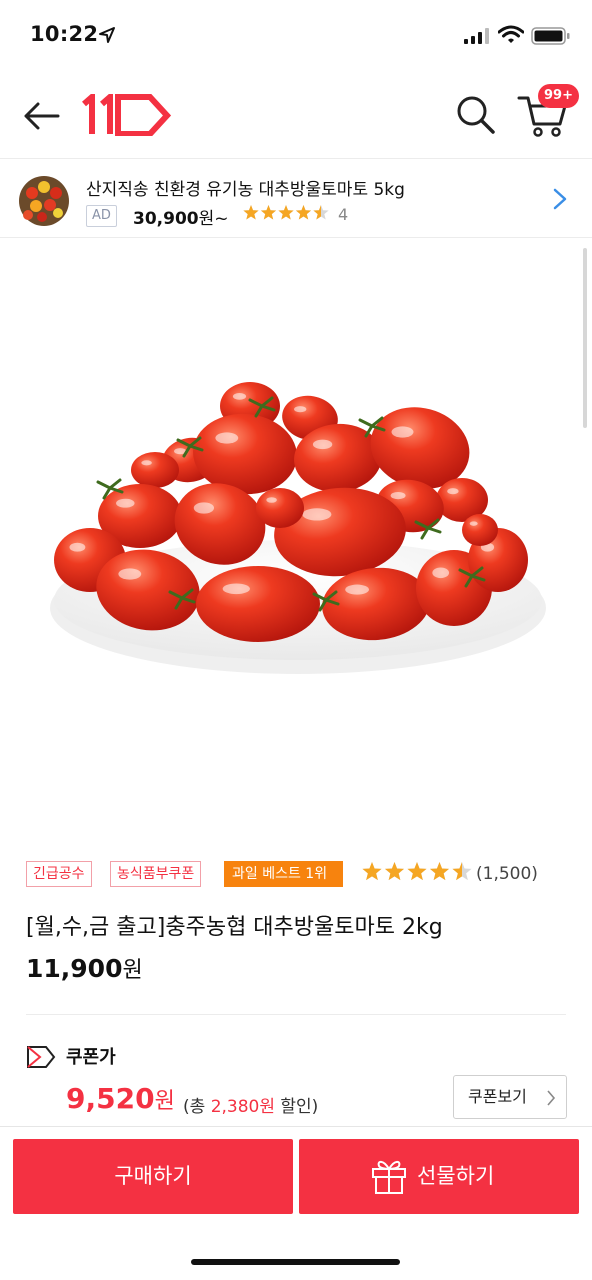 The width and height of the screenshot is (592, 1280). I want to click on home-indicator, so click(295, 1262).